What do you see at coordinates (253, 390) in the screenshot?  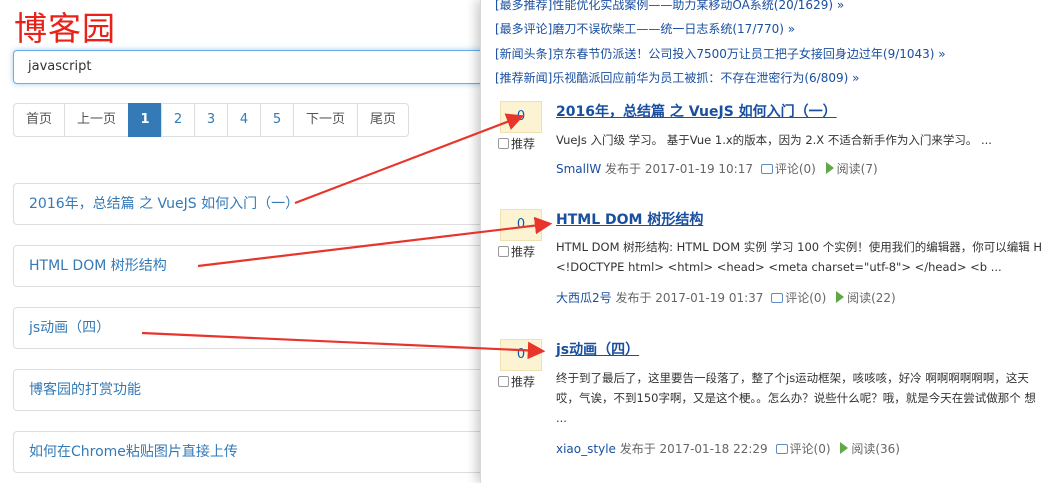 I see `result-item: 博客园的打赏功能` at bounding box center [253, 390].